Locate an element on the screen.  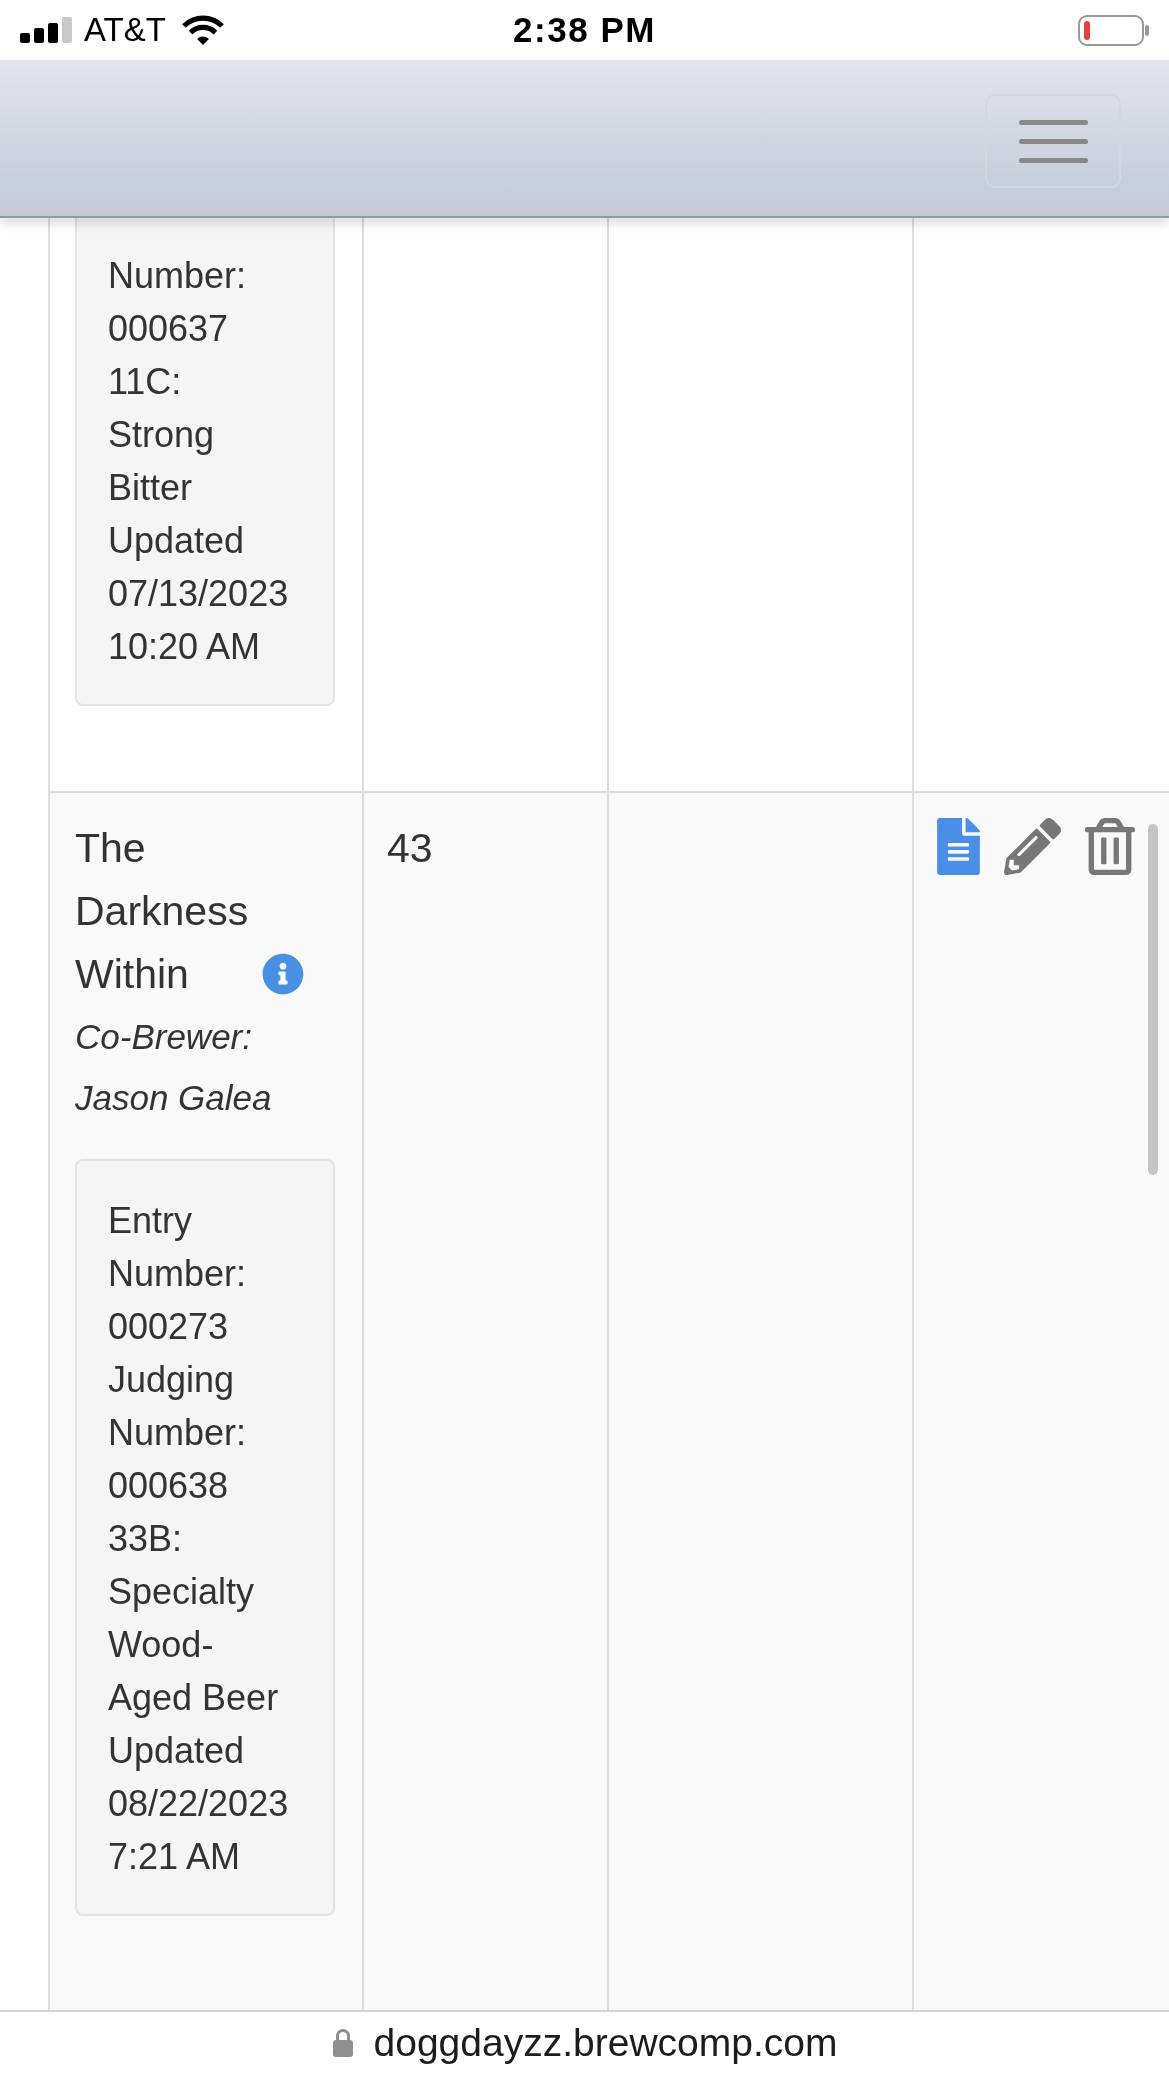
entry-detail: Number: 000637 is located at coordinates (178, 302).